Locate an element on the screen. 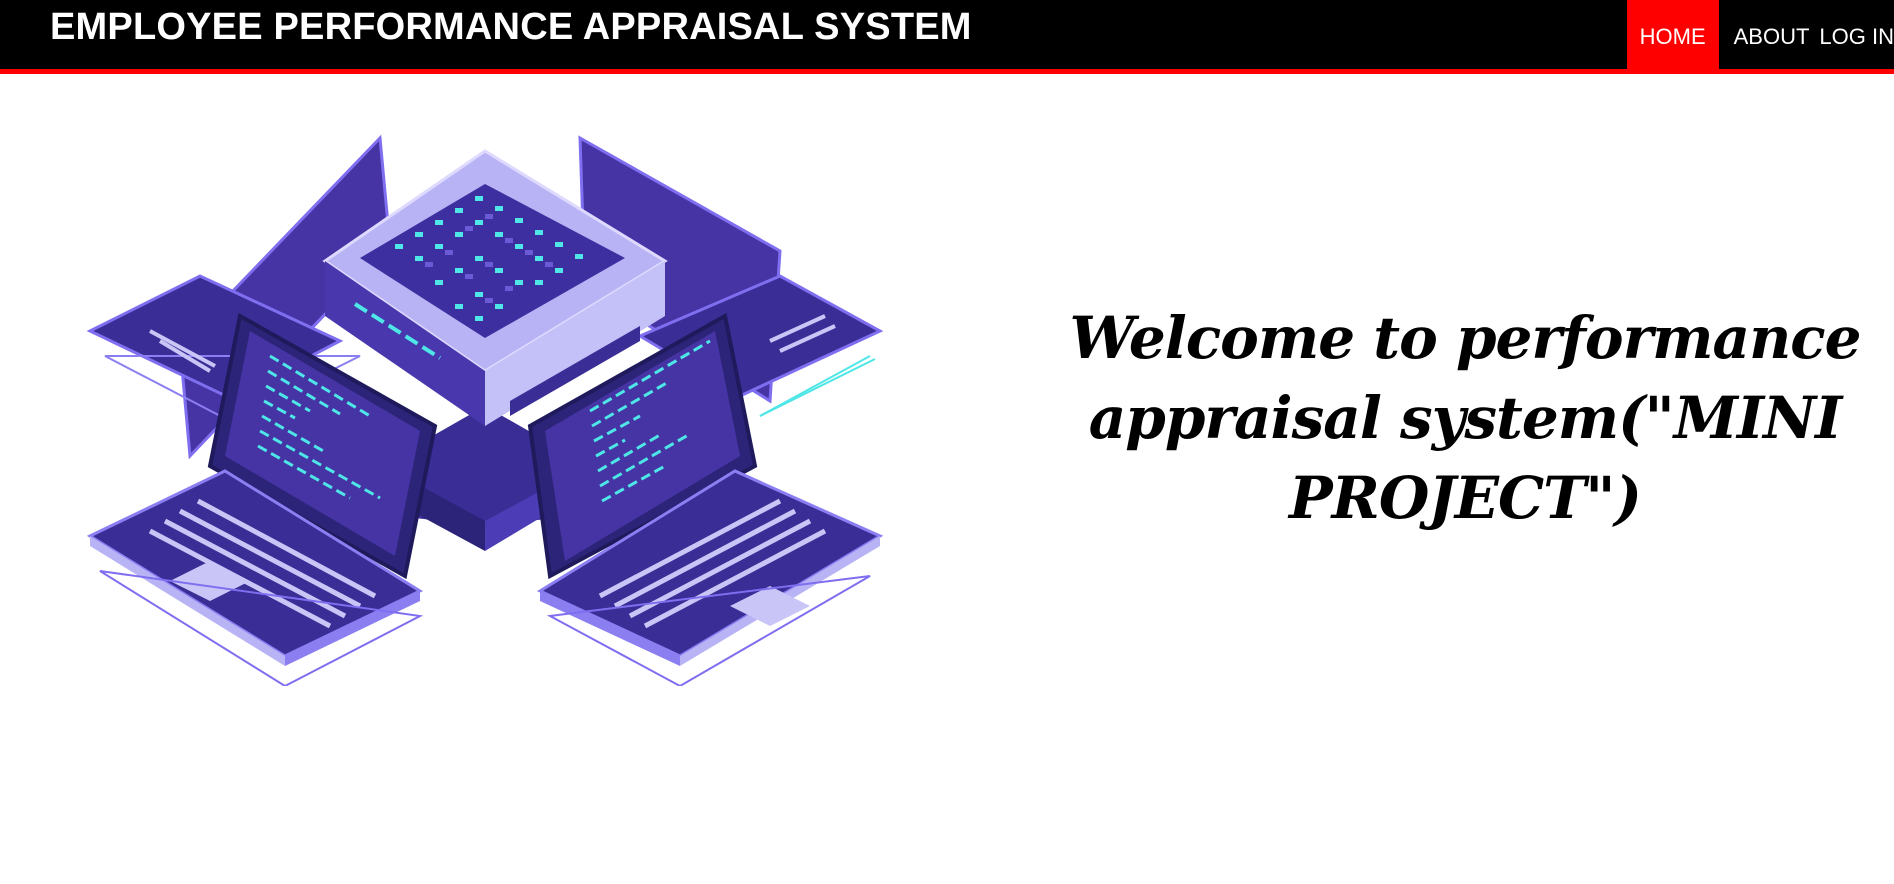  nav-links: HOME ABOUT LOG IN is located at coordinates (1760, 37).